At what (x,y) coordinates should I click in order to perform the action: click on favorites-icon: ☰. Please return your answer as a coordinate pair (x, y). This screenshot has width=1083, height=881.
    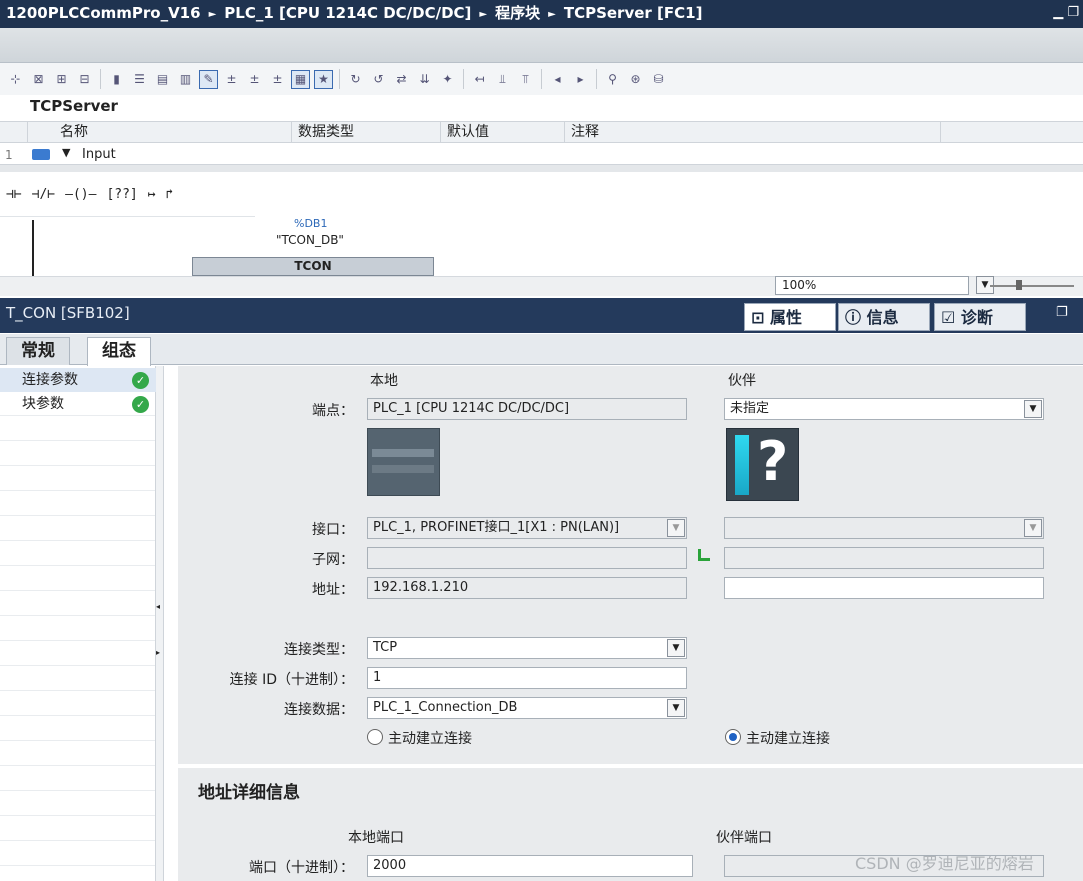
    Looking at the image, I should click on (139, 79).